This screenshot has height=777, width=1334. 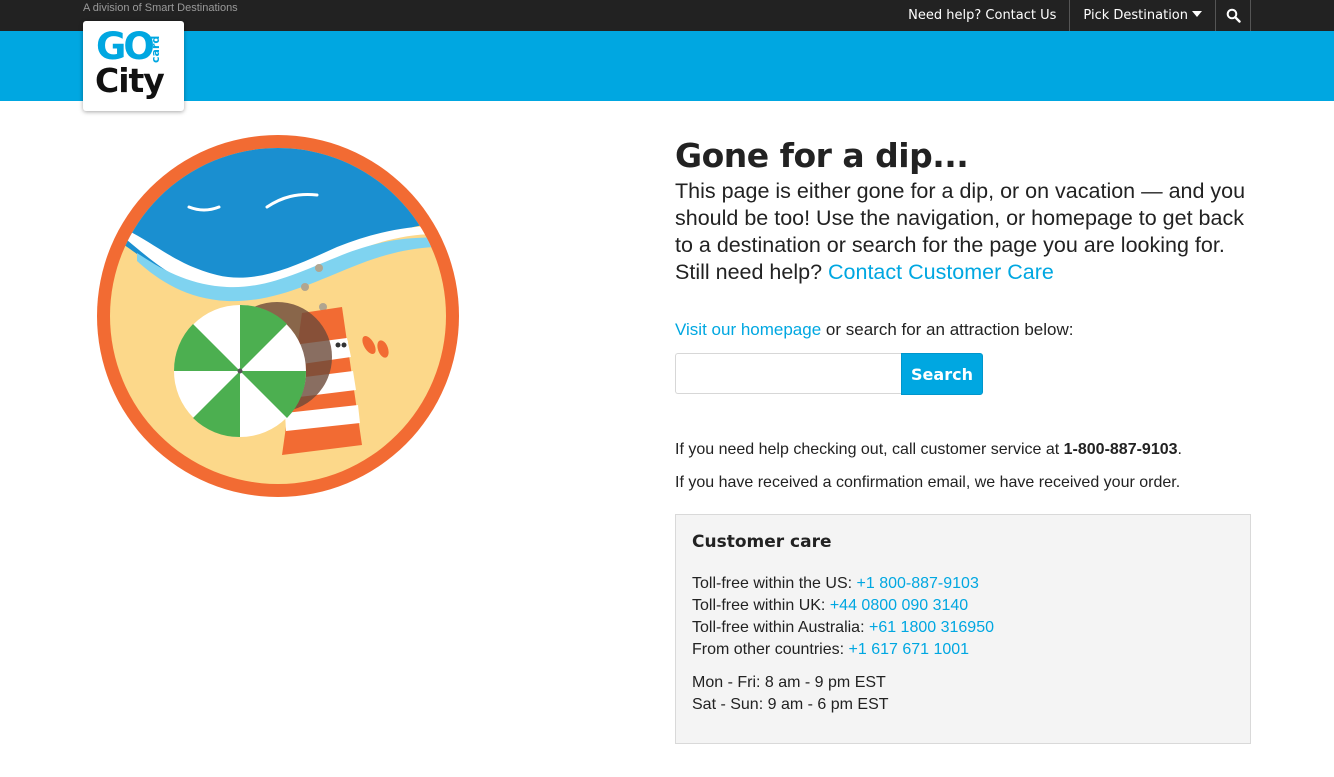 What do you see at coordinates (772, 583) in the screenshot?
I see `phone-label: Toll-free within the US:` at bounding box center [772, 583].